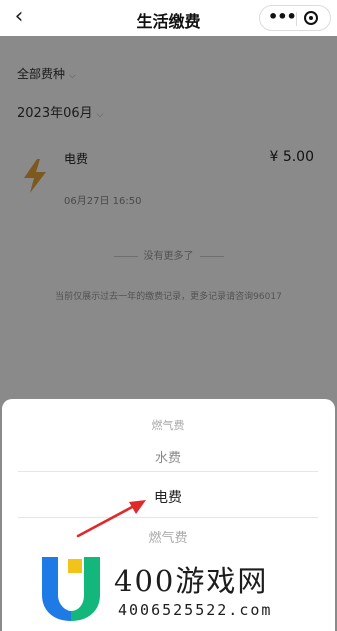 The image size is (337, 631). I want to click on capsule-divider, so click(296, 19).